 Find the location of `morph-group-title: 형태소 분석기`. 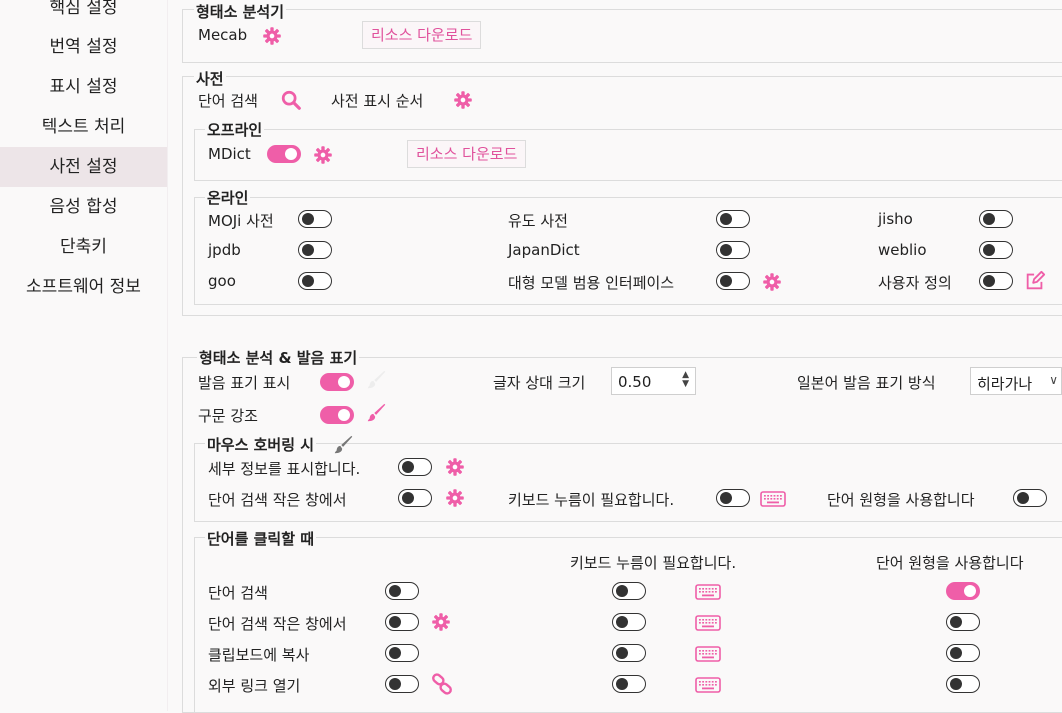

morph-group-title: 형태소 분석기 is located at coordinates (240, 11).